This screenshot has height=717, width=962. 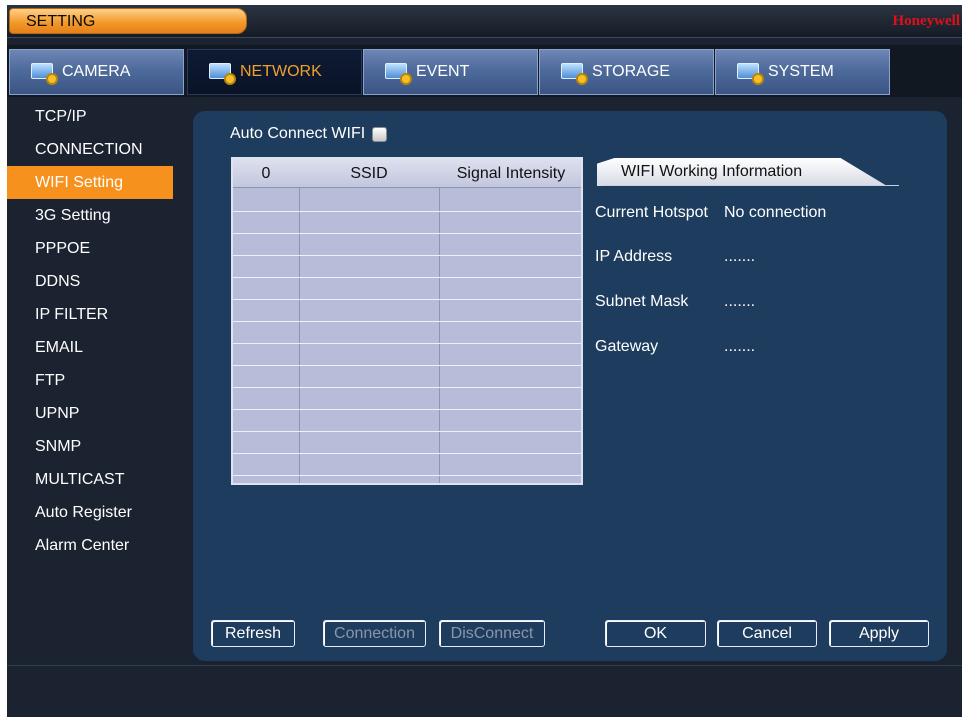 I want to click on auto-connect-wifi-row: Auto Connect WIFI, so click(x=309, y=134).